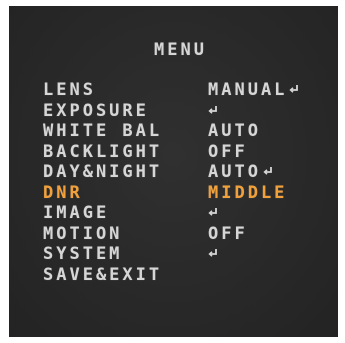  Describe the element at coordinates (76, 213) in the screenshot. I see `menu-item-label: IMAGE` at that location.